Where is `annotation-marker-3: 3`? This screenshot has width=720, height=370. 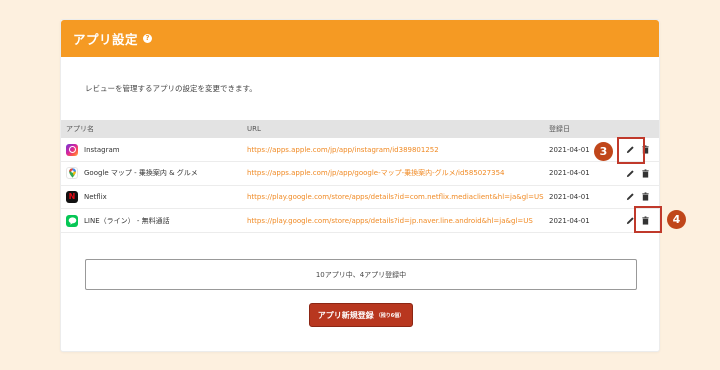 annotation-marker-3: 3 is located at coordinates (603, 151).